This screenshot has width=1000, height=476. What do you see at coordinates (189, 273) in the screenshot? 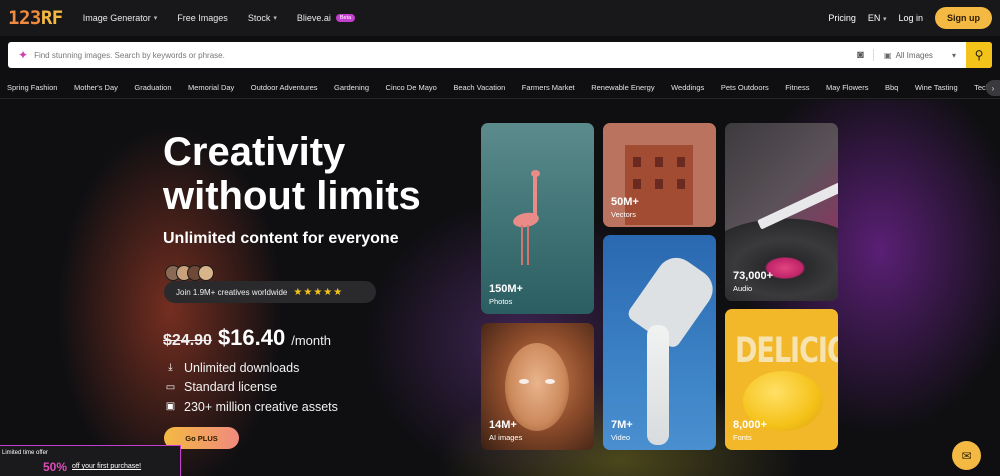
I see `avatar-group` at bounding box center [189, 273].